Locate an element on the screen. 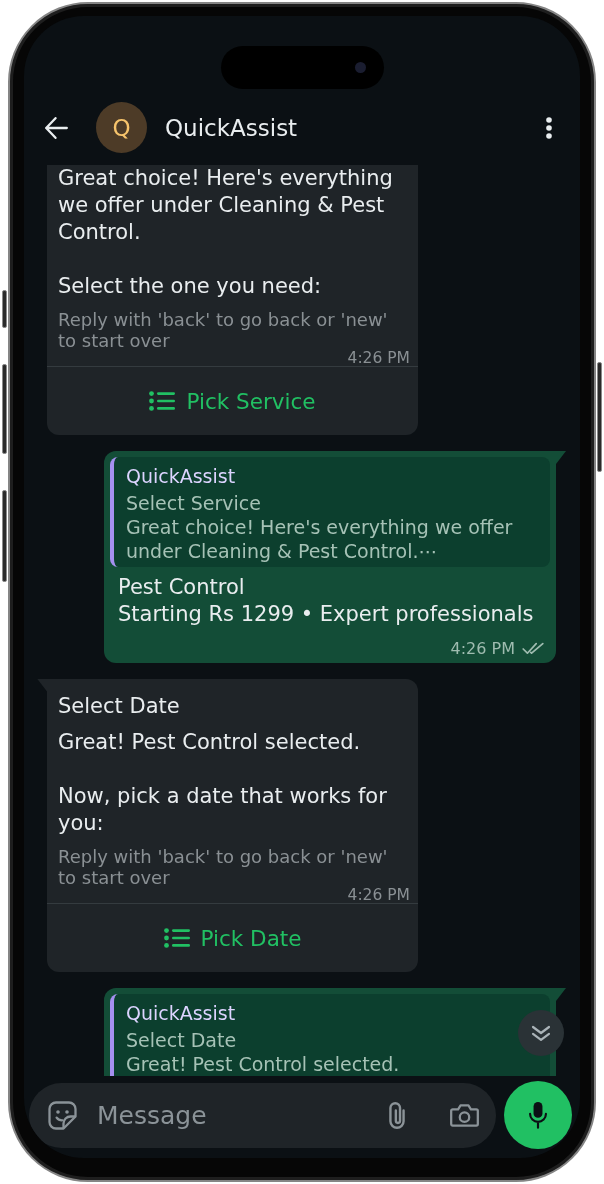 This screenshot has width=604, height=1184. reply-title: Pest Control is located at coordinates (181, 587).